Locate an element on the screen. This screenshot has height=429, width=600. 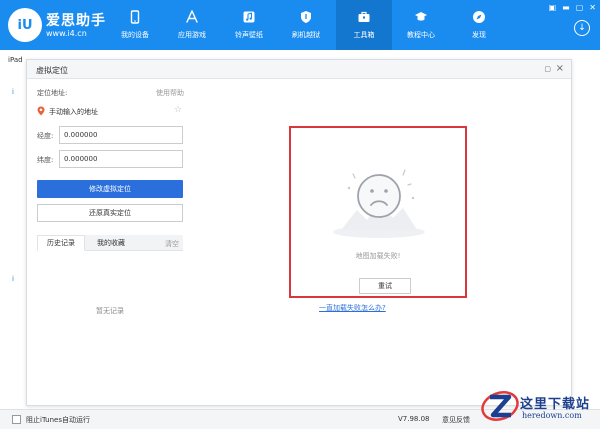
favorite-star-icon: ☆ is located at coordinates (178, 110).